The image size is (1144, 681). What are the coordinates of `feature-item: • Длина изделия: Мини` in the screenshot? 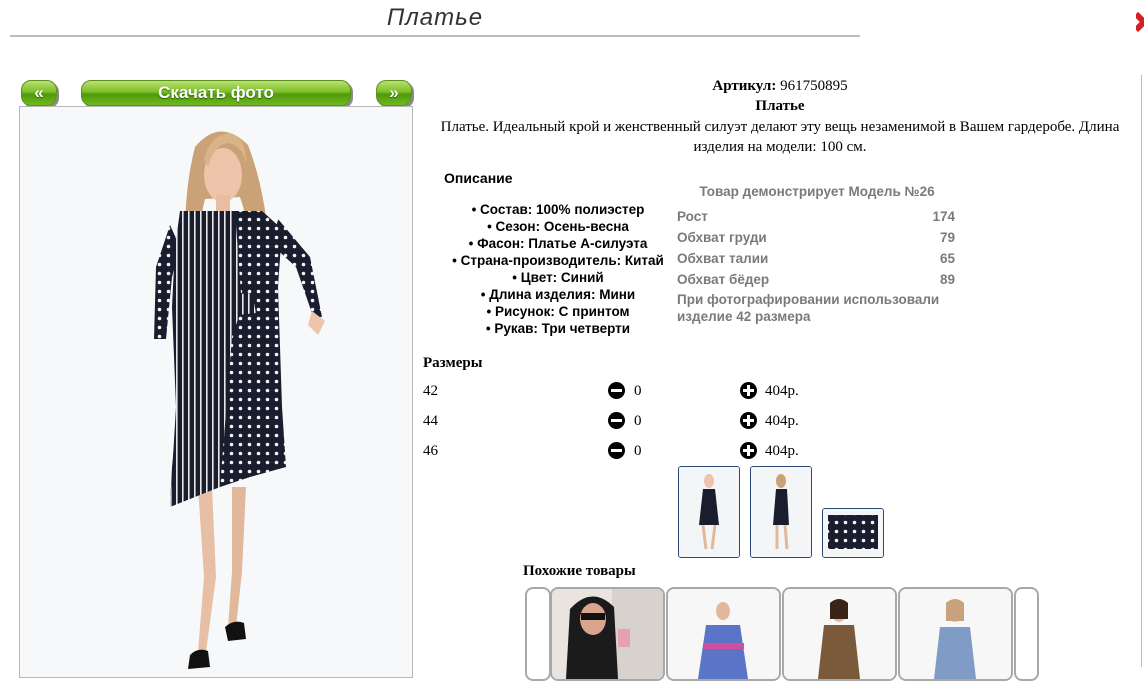 It's located at (558, 294).